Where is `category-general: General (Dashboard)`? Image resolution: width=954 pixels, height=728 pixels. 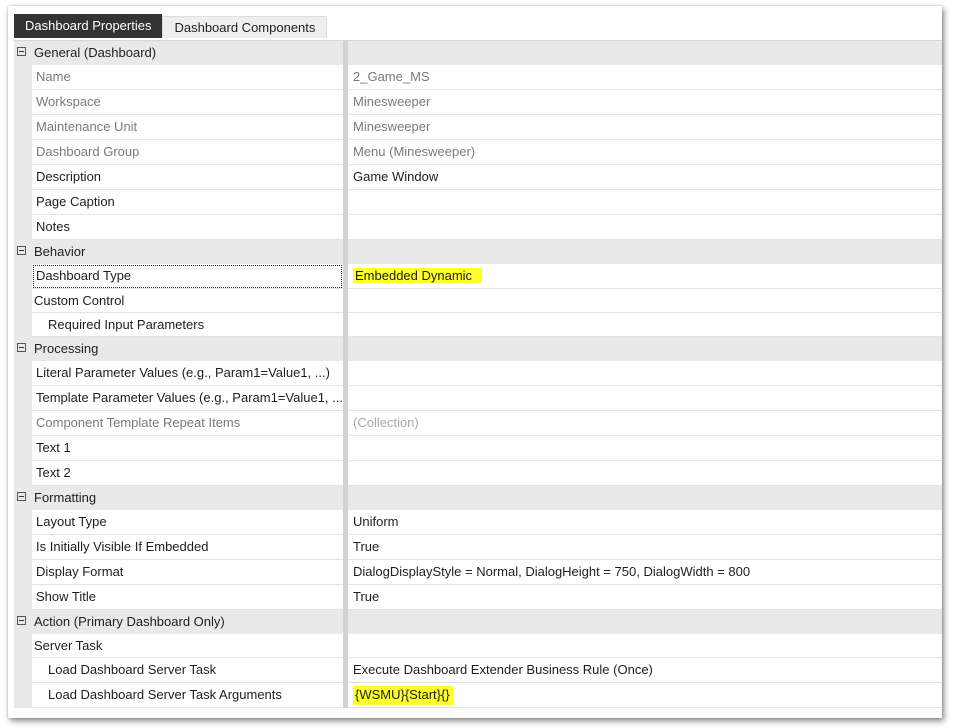 category-general: General (Dashboard) is located at coordinates (478, 53).